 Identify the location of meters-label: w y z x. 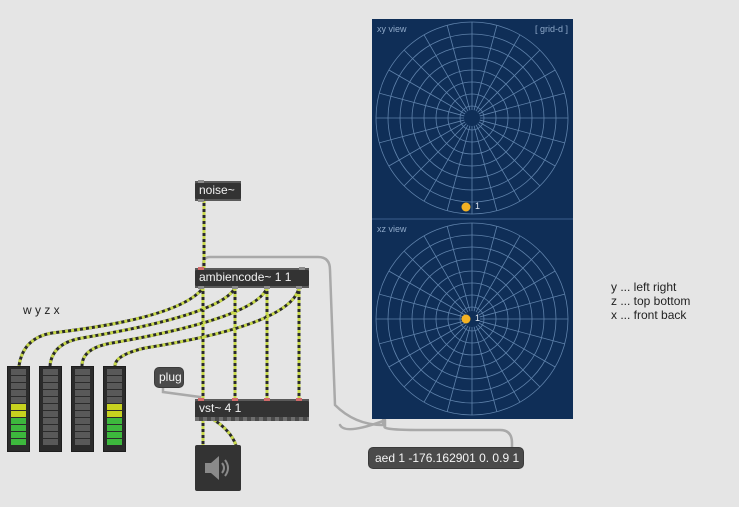
(41, 310).